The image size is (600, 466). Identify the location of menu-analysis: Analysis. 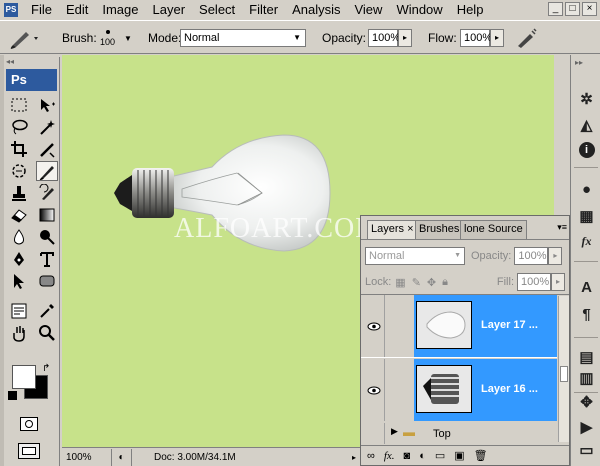
(316, 9).